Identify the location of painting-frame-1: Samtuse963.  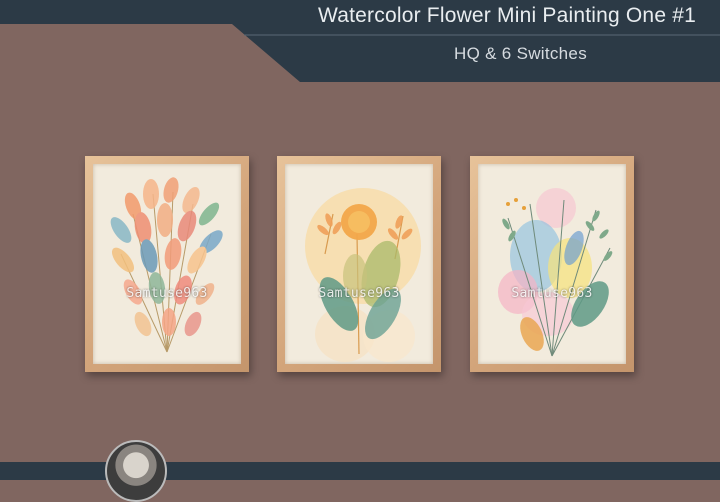
(167, 264).